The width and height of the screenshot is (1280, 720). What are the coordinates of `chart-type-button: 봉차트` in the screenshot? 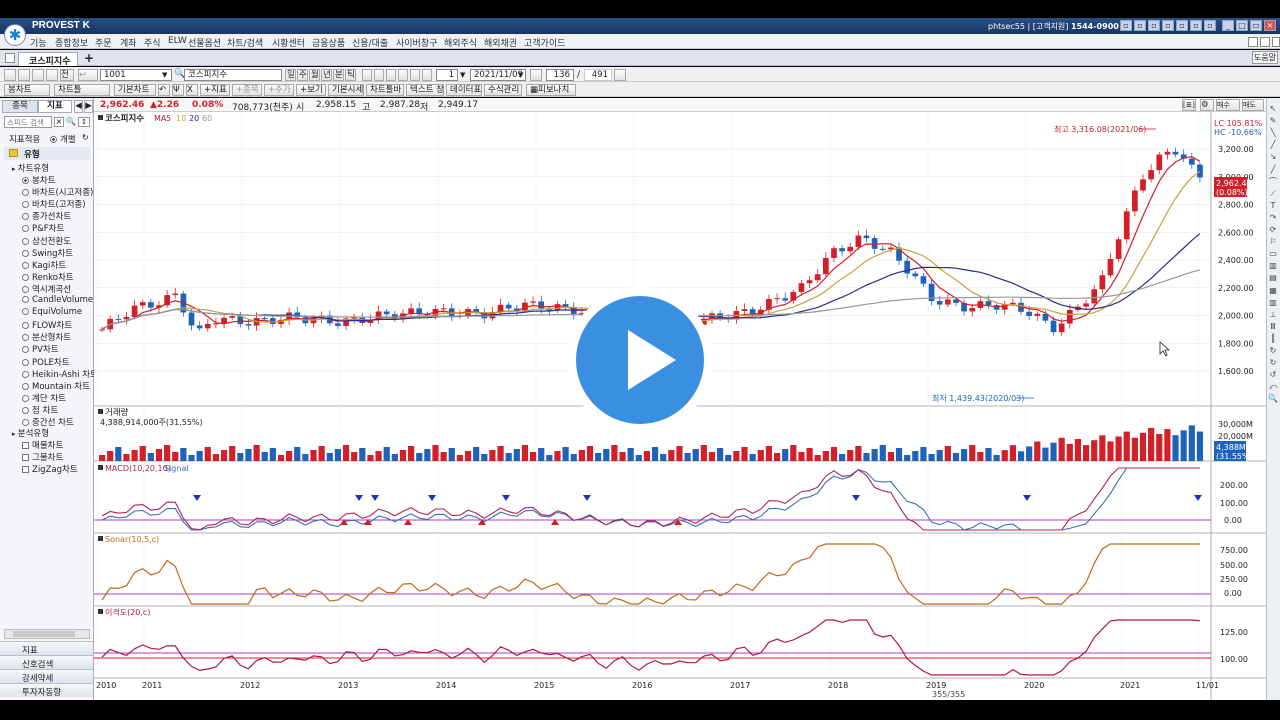 It's located at (27, 90).